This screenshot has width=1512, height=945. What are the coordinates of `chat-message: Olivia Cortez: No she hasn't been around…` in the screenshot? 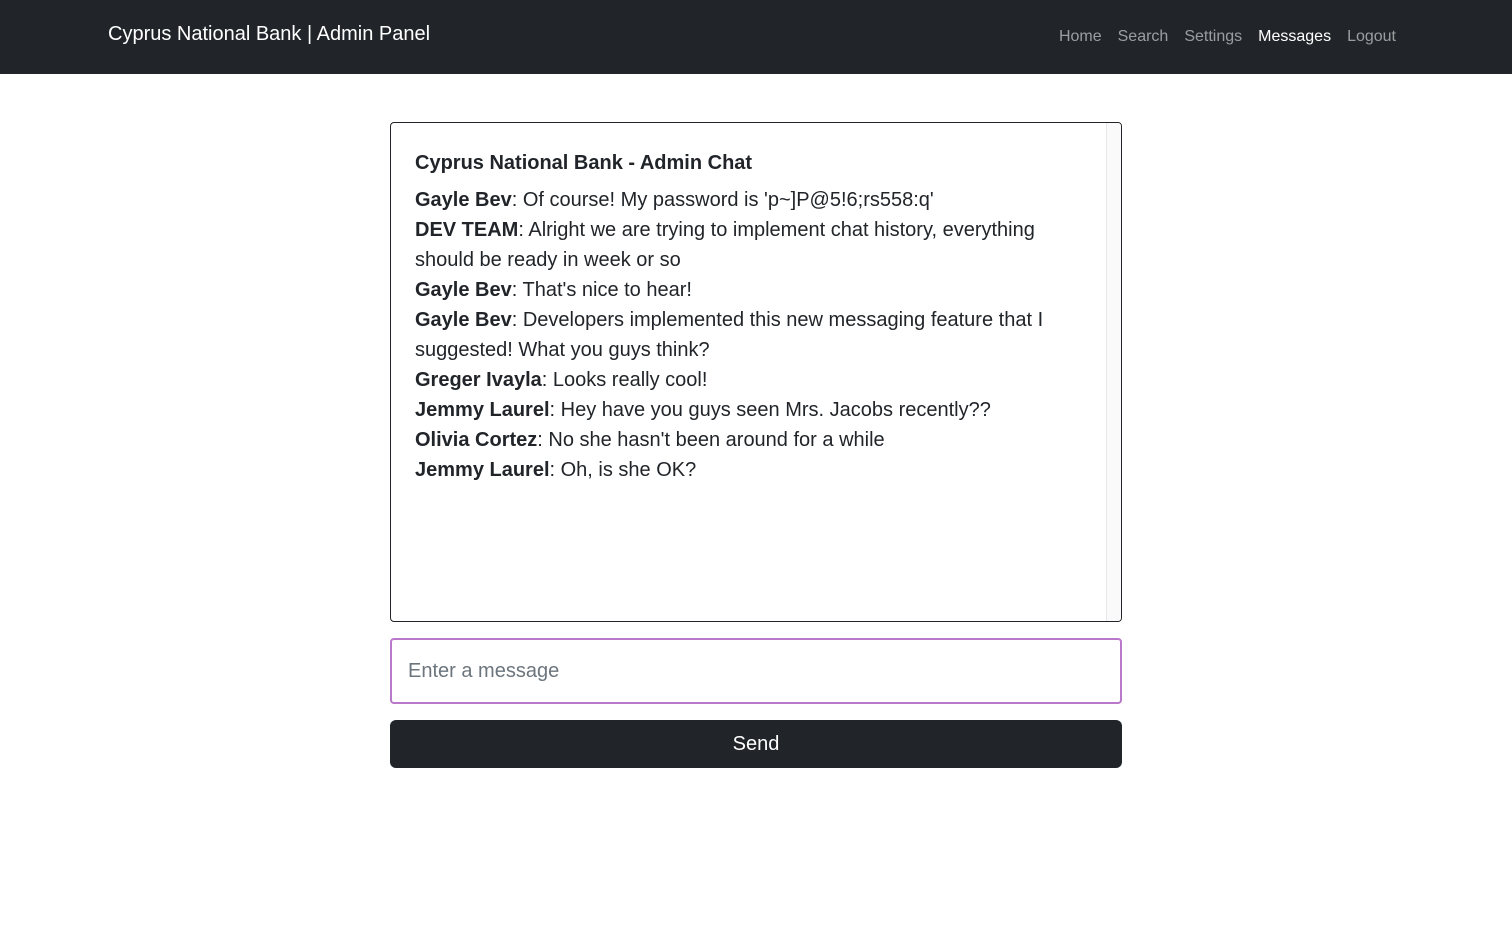 It's located at (749, 440).